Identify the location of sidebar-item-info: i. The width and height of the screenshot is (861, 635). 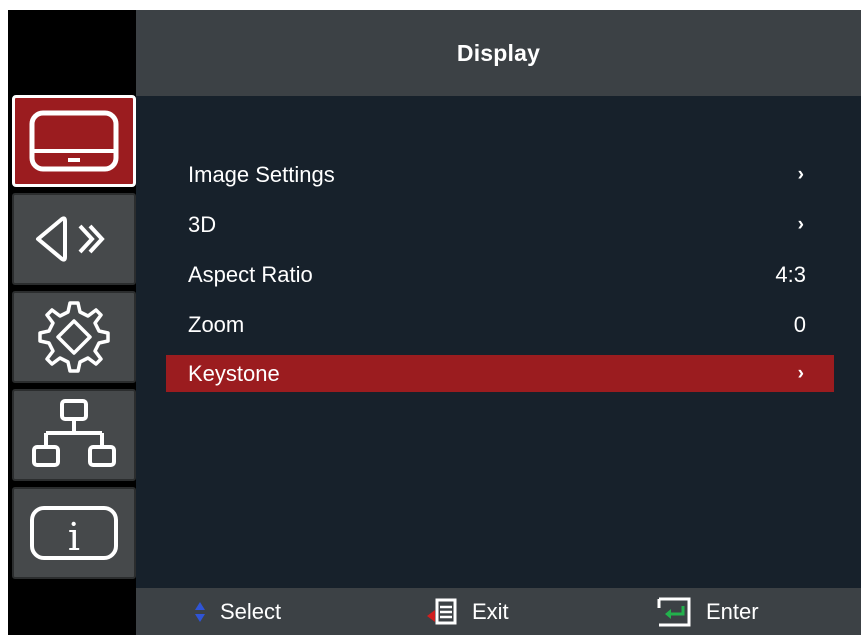
(74, 533).